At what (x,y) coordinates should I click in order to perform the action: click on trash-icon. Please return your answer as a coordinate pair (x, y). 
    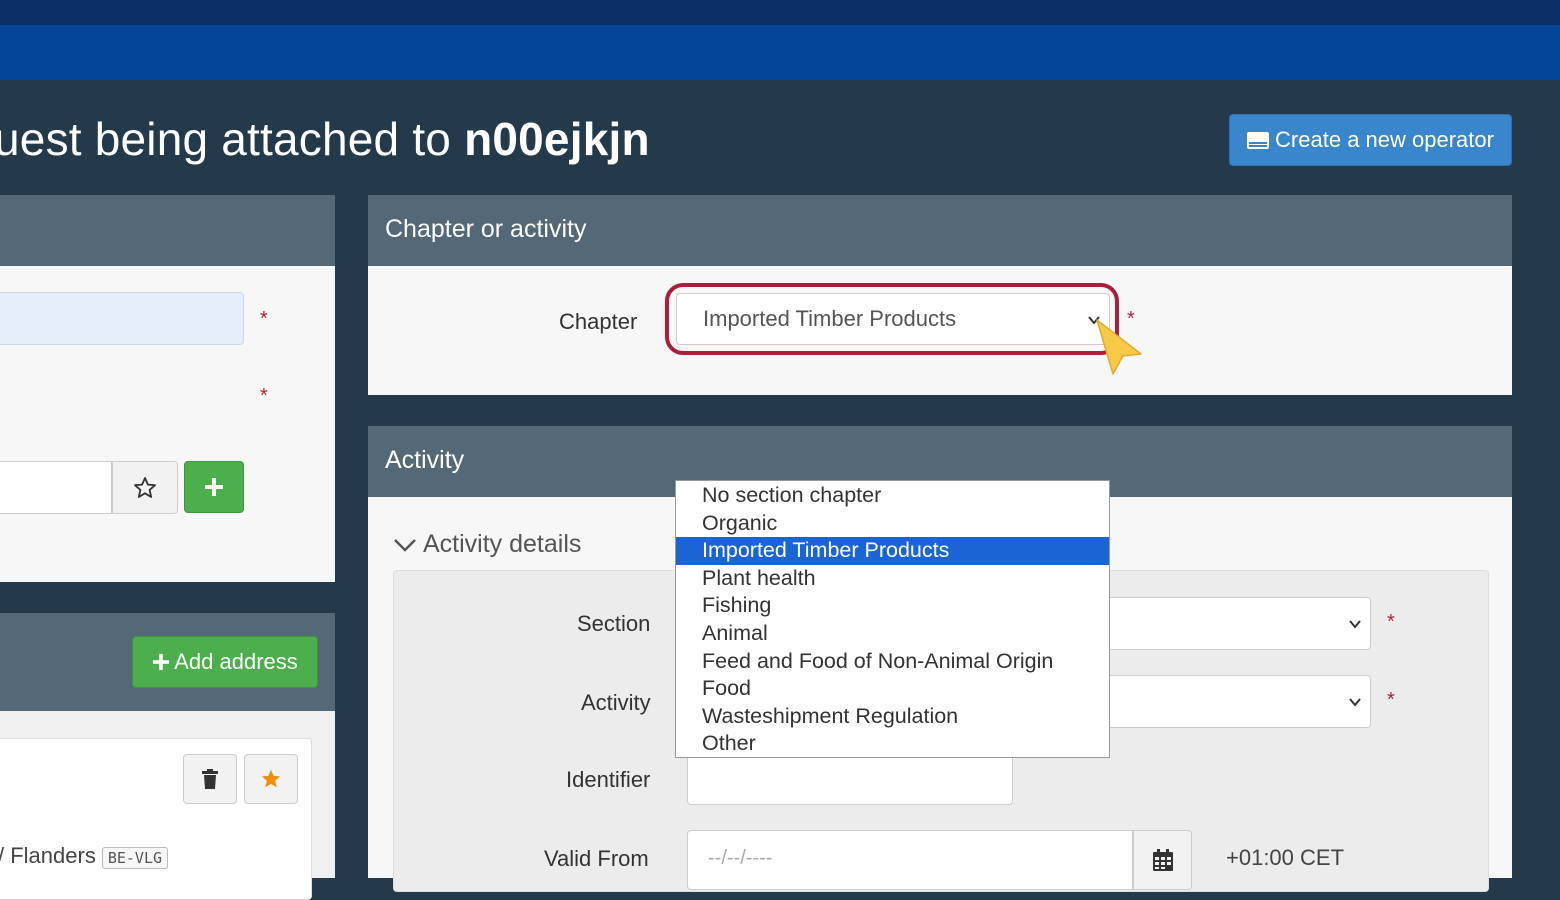
    Looking at the image, I should click on (210, 779).